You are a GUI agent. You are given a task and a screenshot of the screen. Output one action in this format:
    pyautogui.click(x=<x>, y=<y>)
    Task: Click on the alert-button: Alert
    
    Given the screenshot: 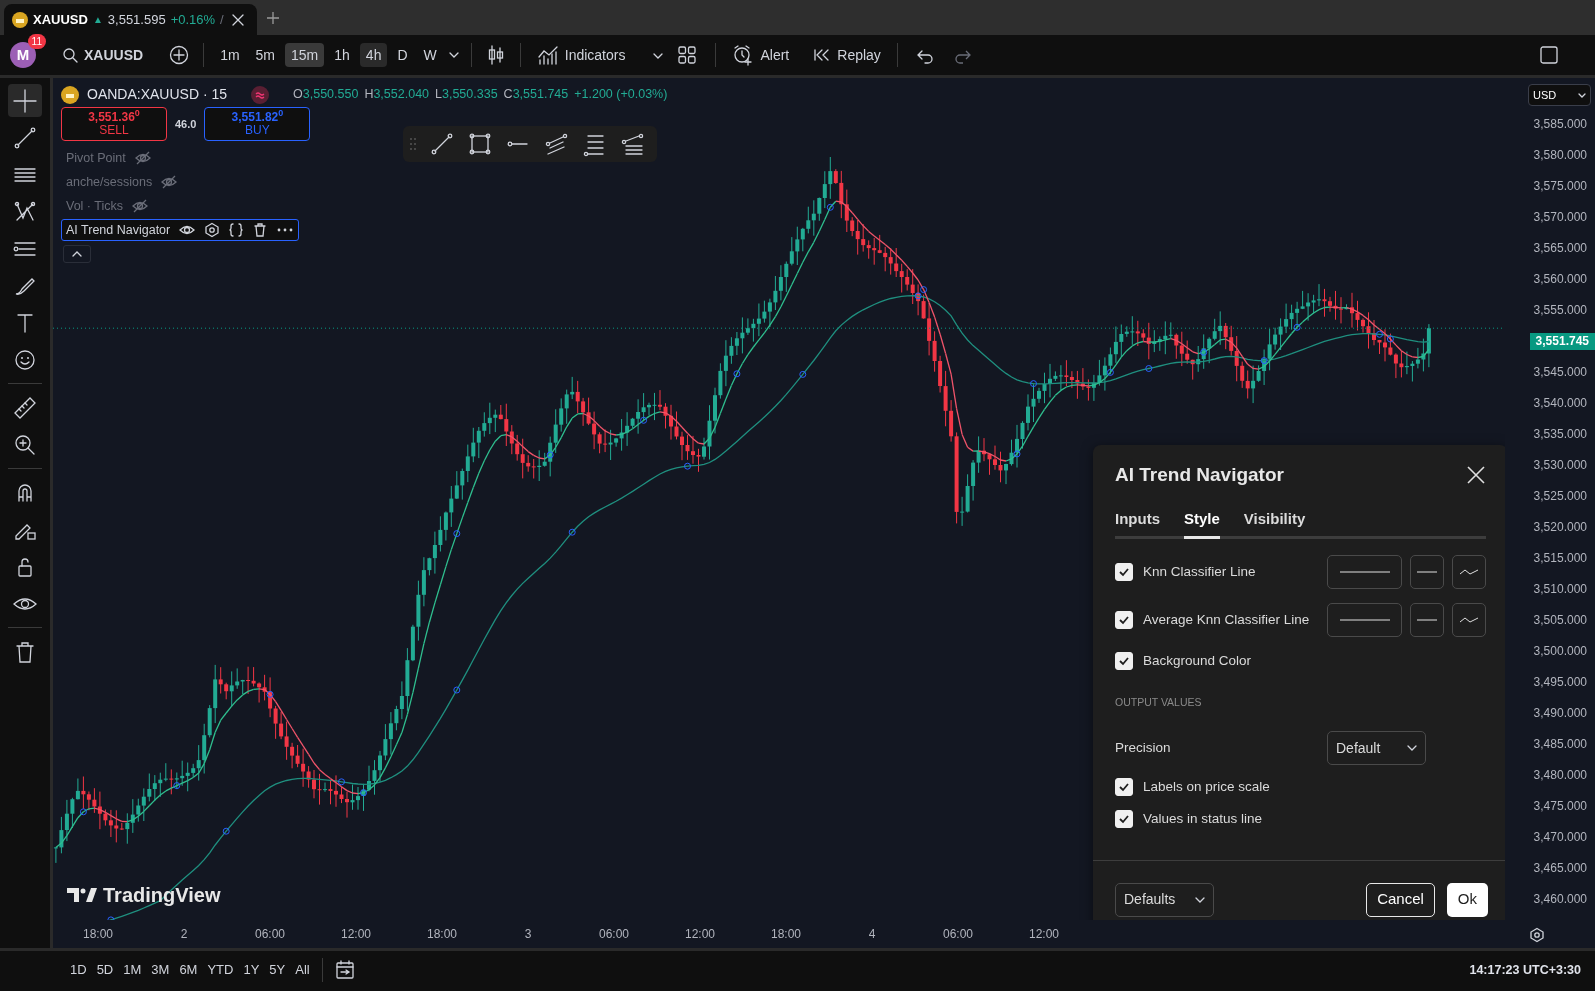 What is the action you would take?
    pyautogui.click(x=761, y=55)
    